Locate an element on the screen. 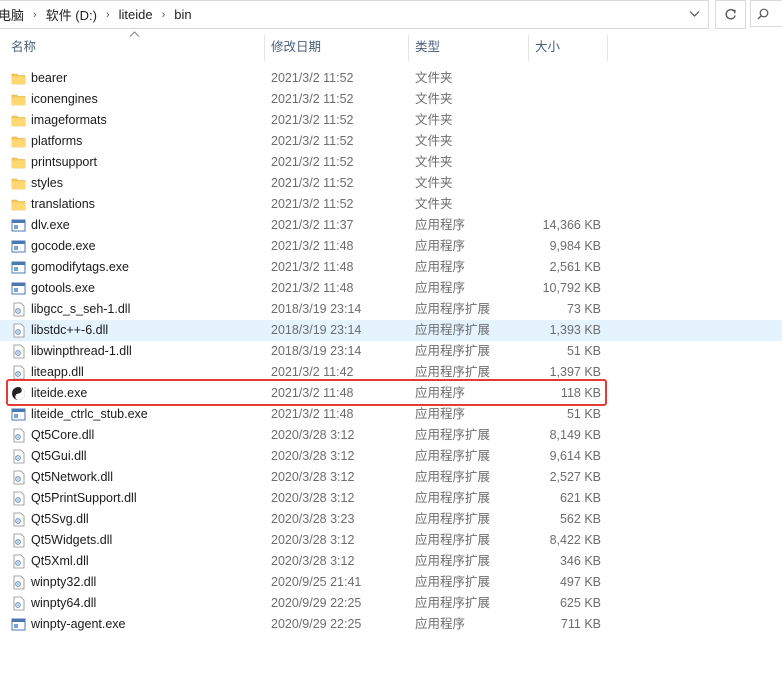  file-row: winpty64.dll 2020/9/29 22:25 应用程序扩展 625 KB is located at coordinates (391, 603).